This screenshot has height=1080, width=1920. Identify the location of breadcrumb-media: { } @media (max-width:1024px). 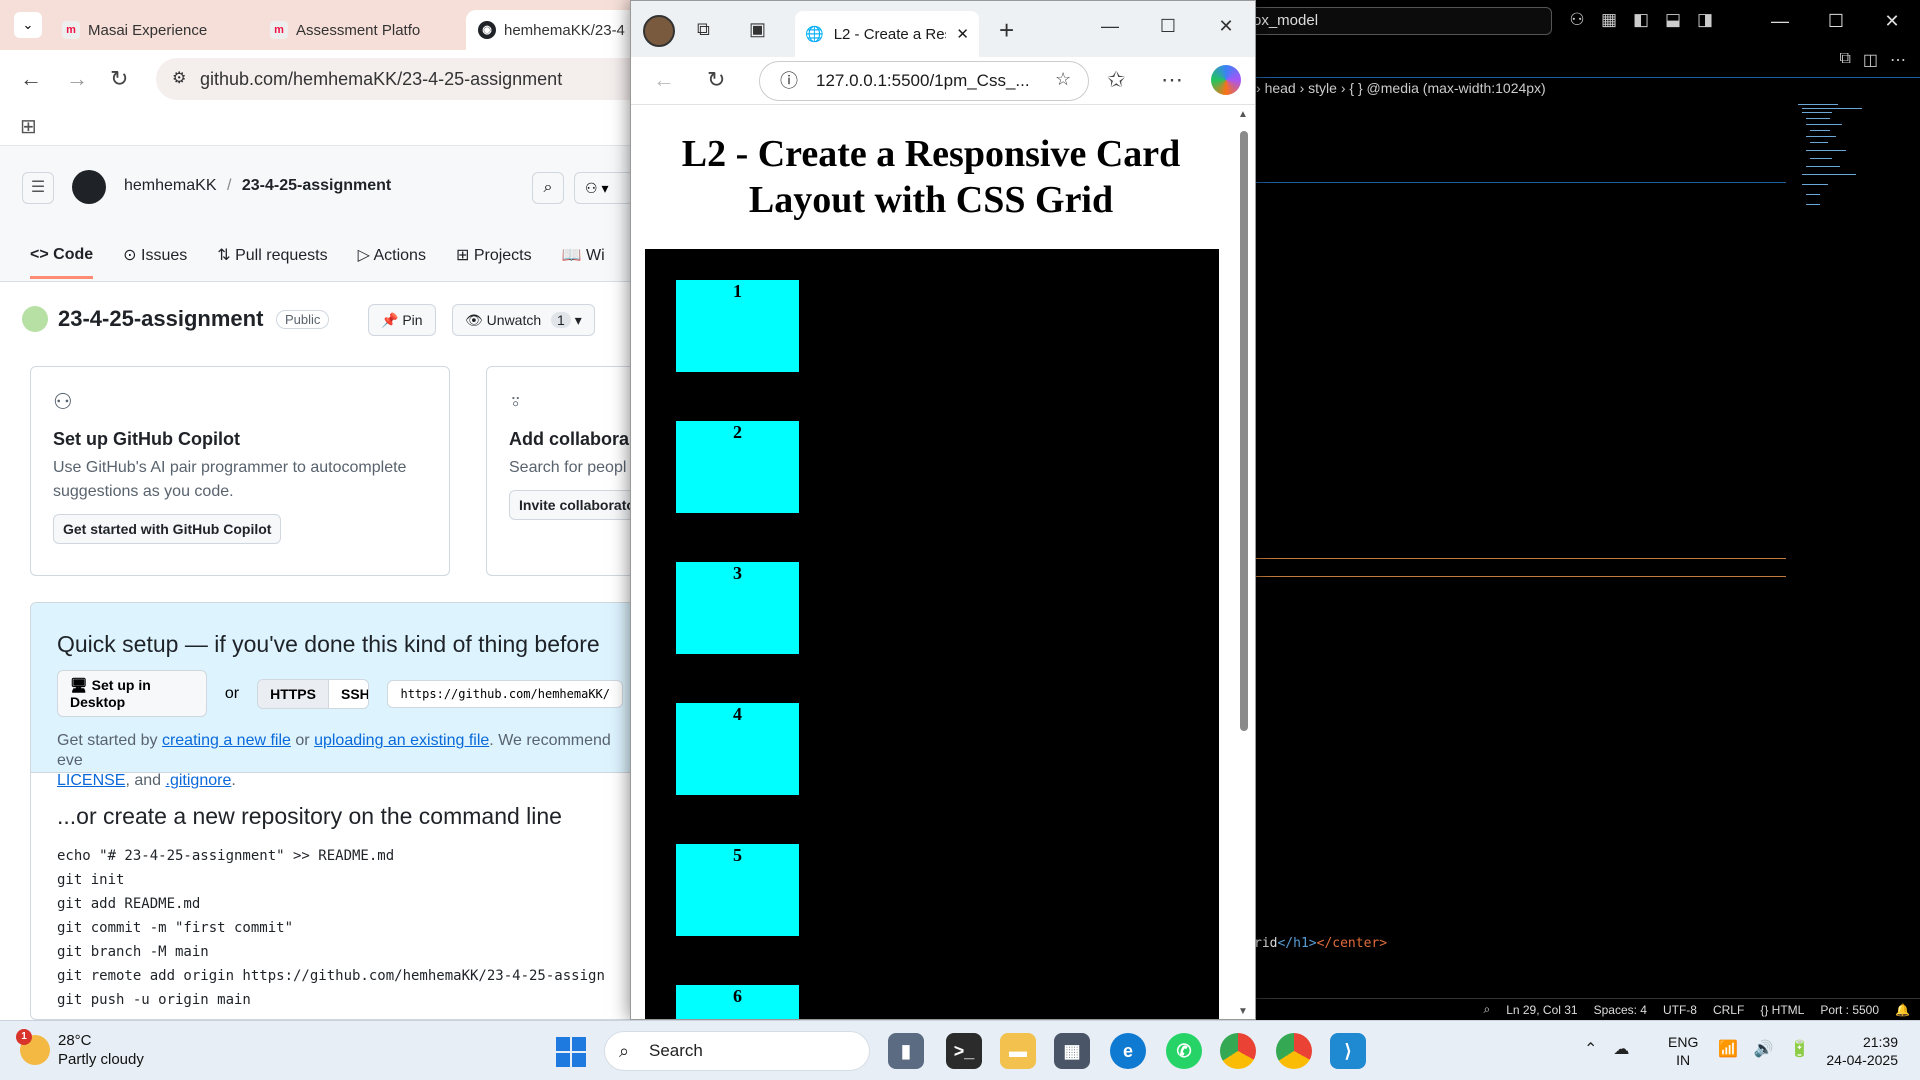
(1447, 88).